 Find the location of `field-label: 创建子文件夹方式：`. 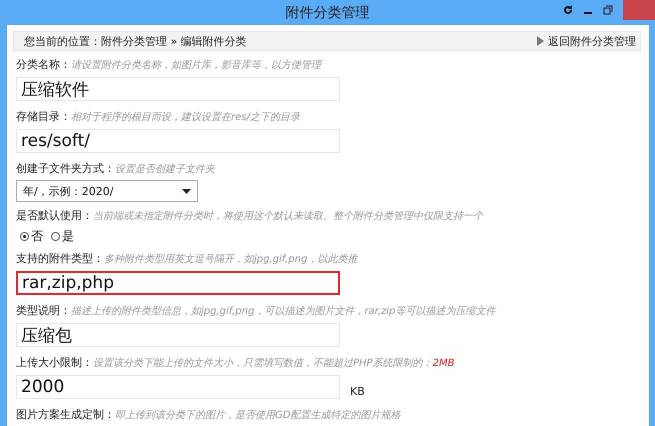

field-label: 创建子文件夹方式： is located at coordinates (65, 168).